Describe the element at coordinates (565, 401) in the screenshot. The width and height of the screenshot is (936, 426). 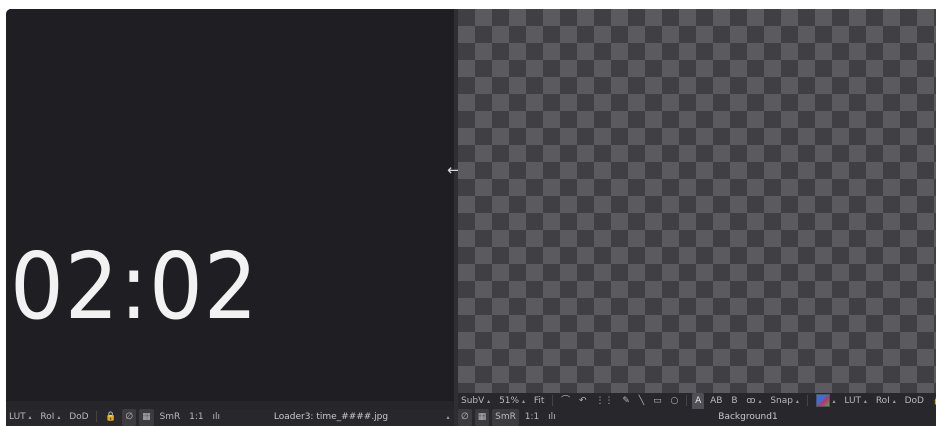
I see `bspline-icon: ⌒` at that location.